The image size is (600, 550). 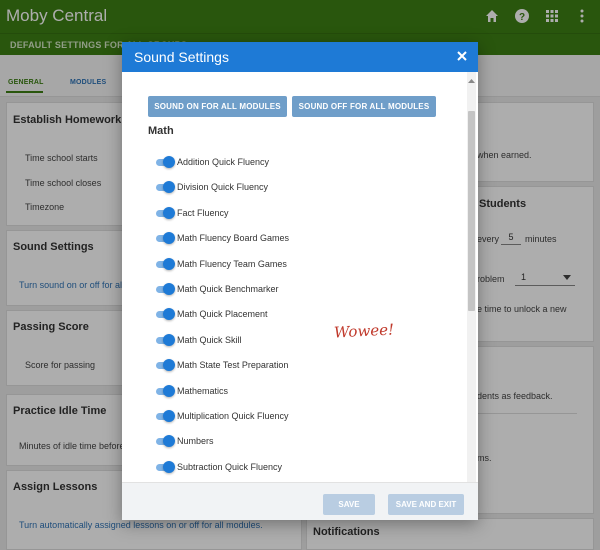 I want to click on module-row: Math Quick Placement, so click(x=284, y=315).